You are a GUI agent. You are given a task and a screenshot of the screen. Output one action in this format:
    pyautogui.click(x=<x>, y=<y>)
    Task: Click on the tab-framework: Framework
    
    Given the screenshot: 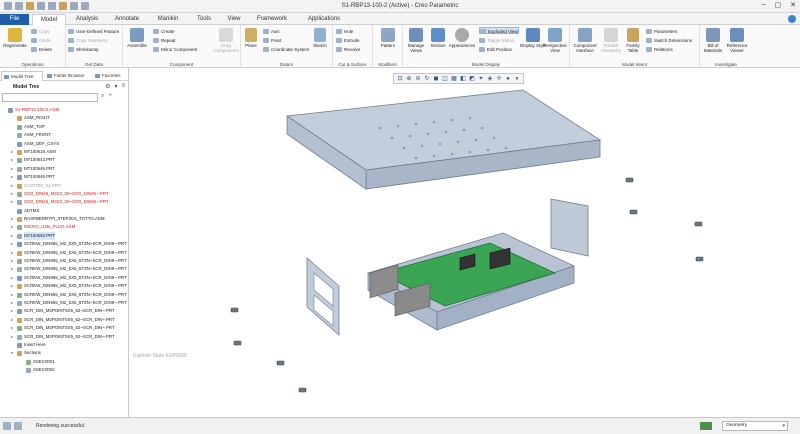 What is the action you would take?
    pyautogui.click(x=272, y=19)
    